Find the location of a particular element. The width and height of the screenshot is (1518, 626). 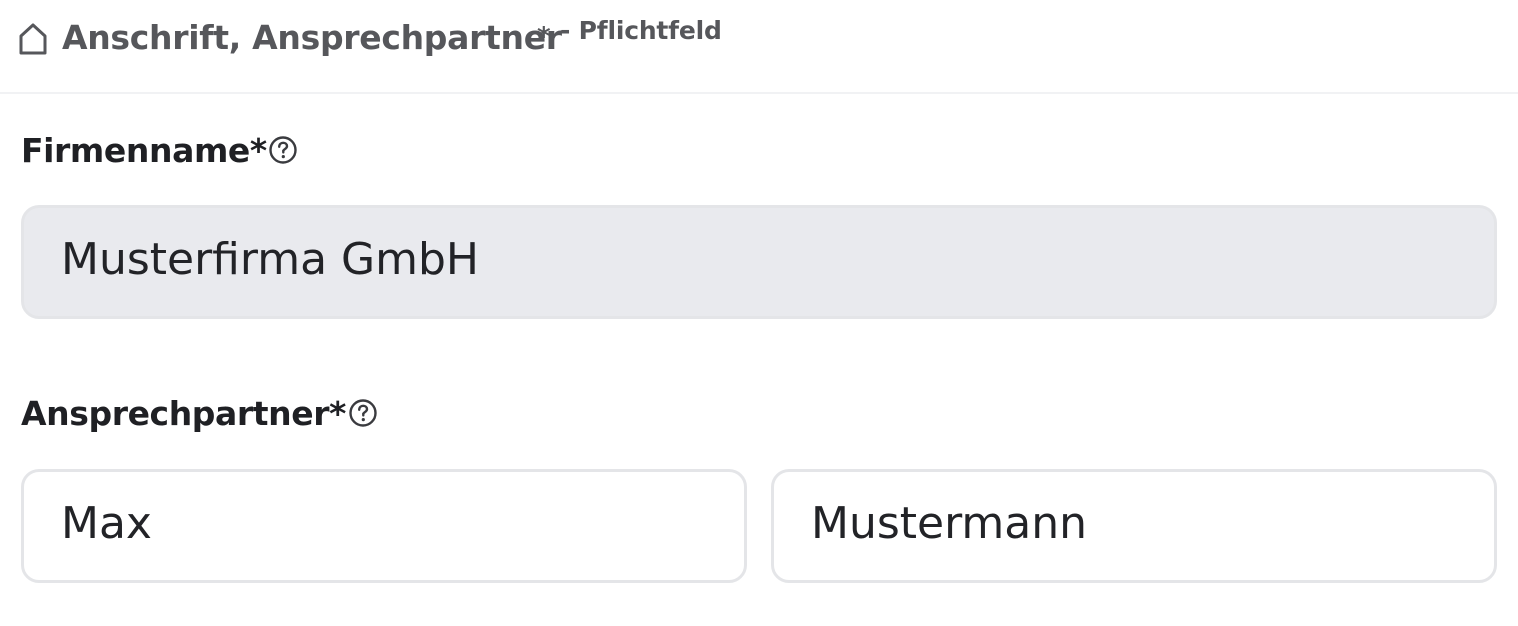

contact-person-label: Ansprechpartner* is located at coordinates (183, 413).